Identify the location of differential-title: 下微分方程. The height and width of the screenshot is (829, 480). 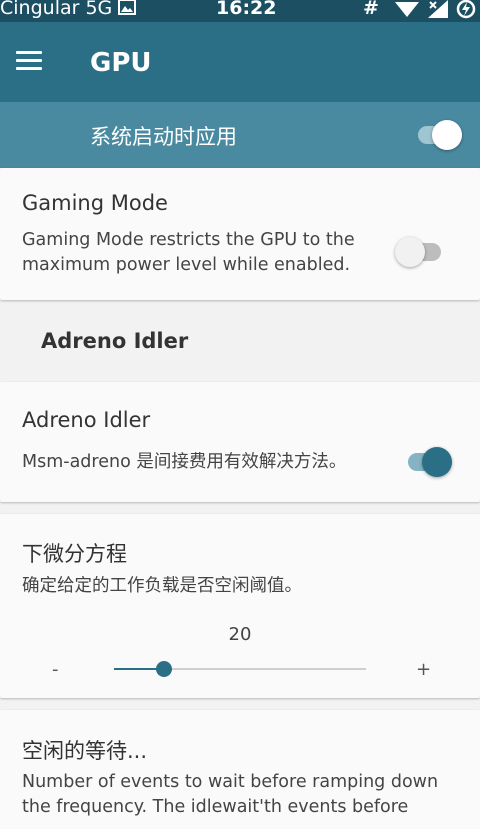
(74, 554).